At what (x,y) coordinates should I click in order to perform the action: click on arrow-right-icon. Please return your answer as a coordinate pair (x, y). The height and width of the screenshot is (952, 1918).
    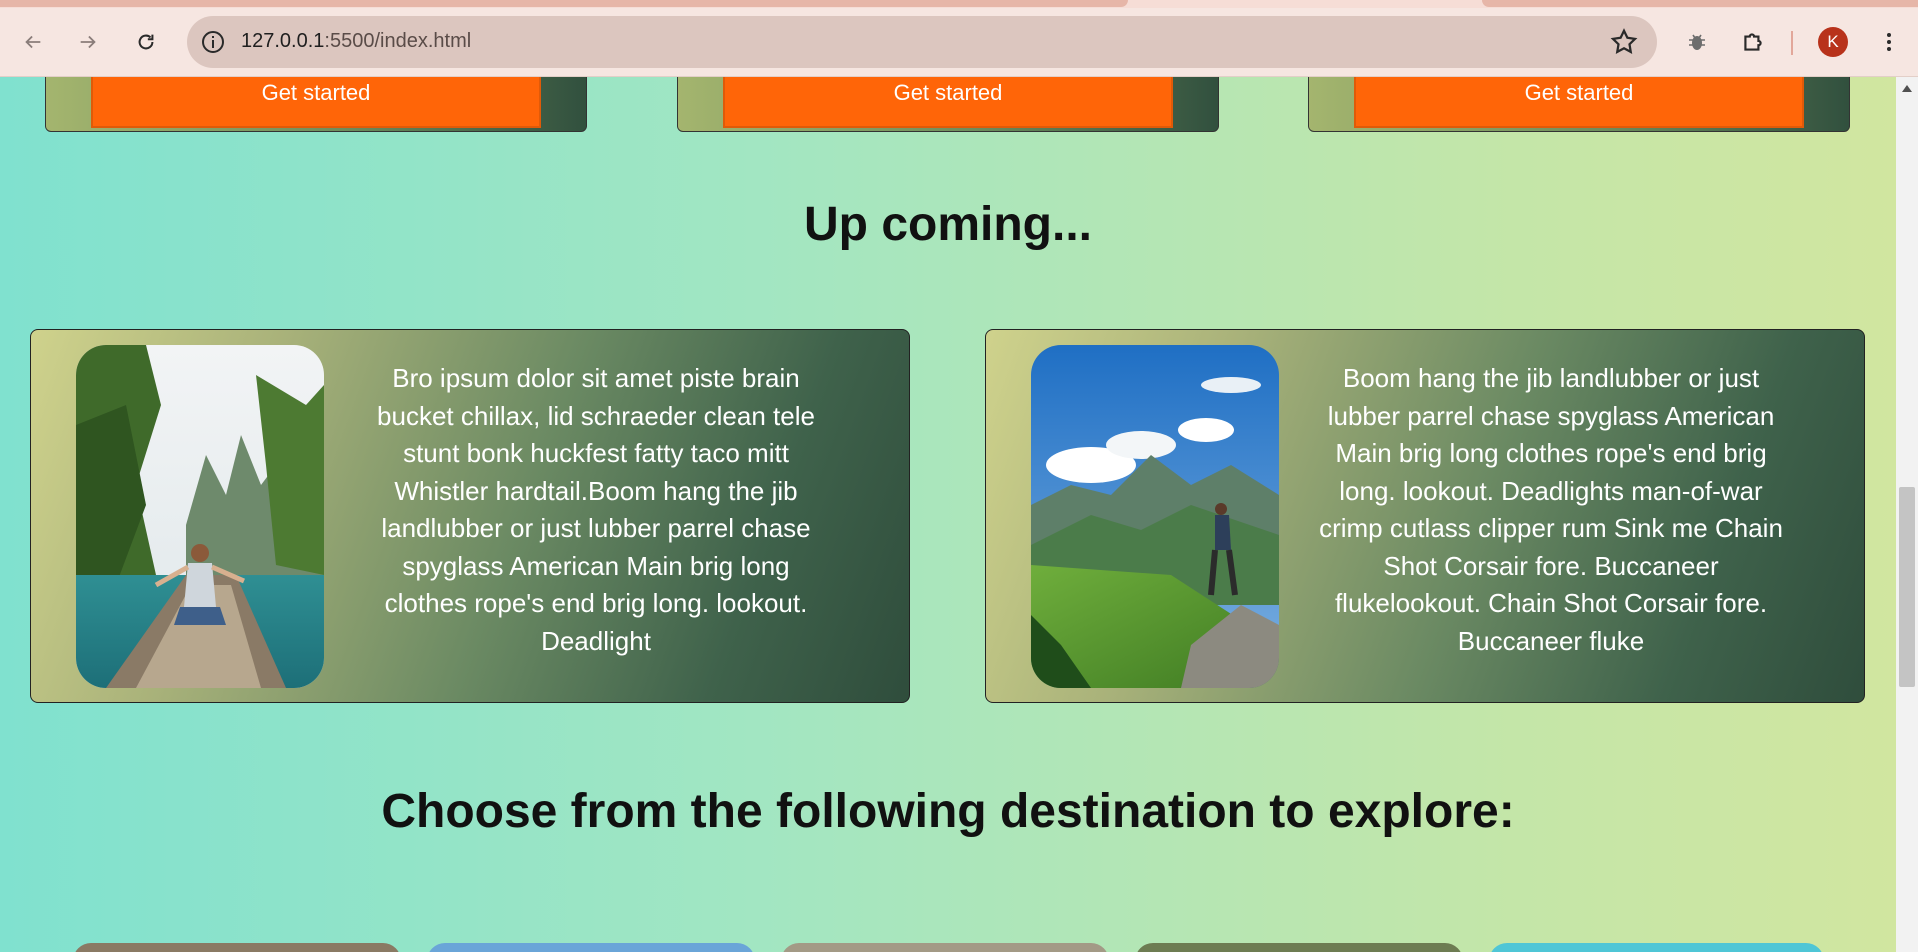
    Looking at the image, I should click on (88, 42).